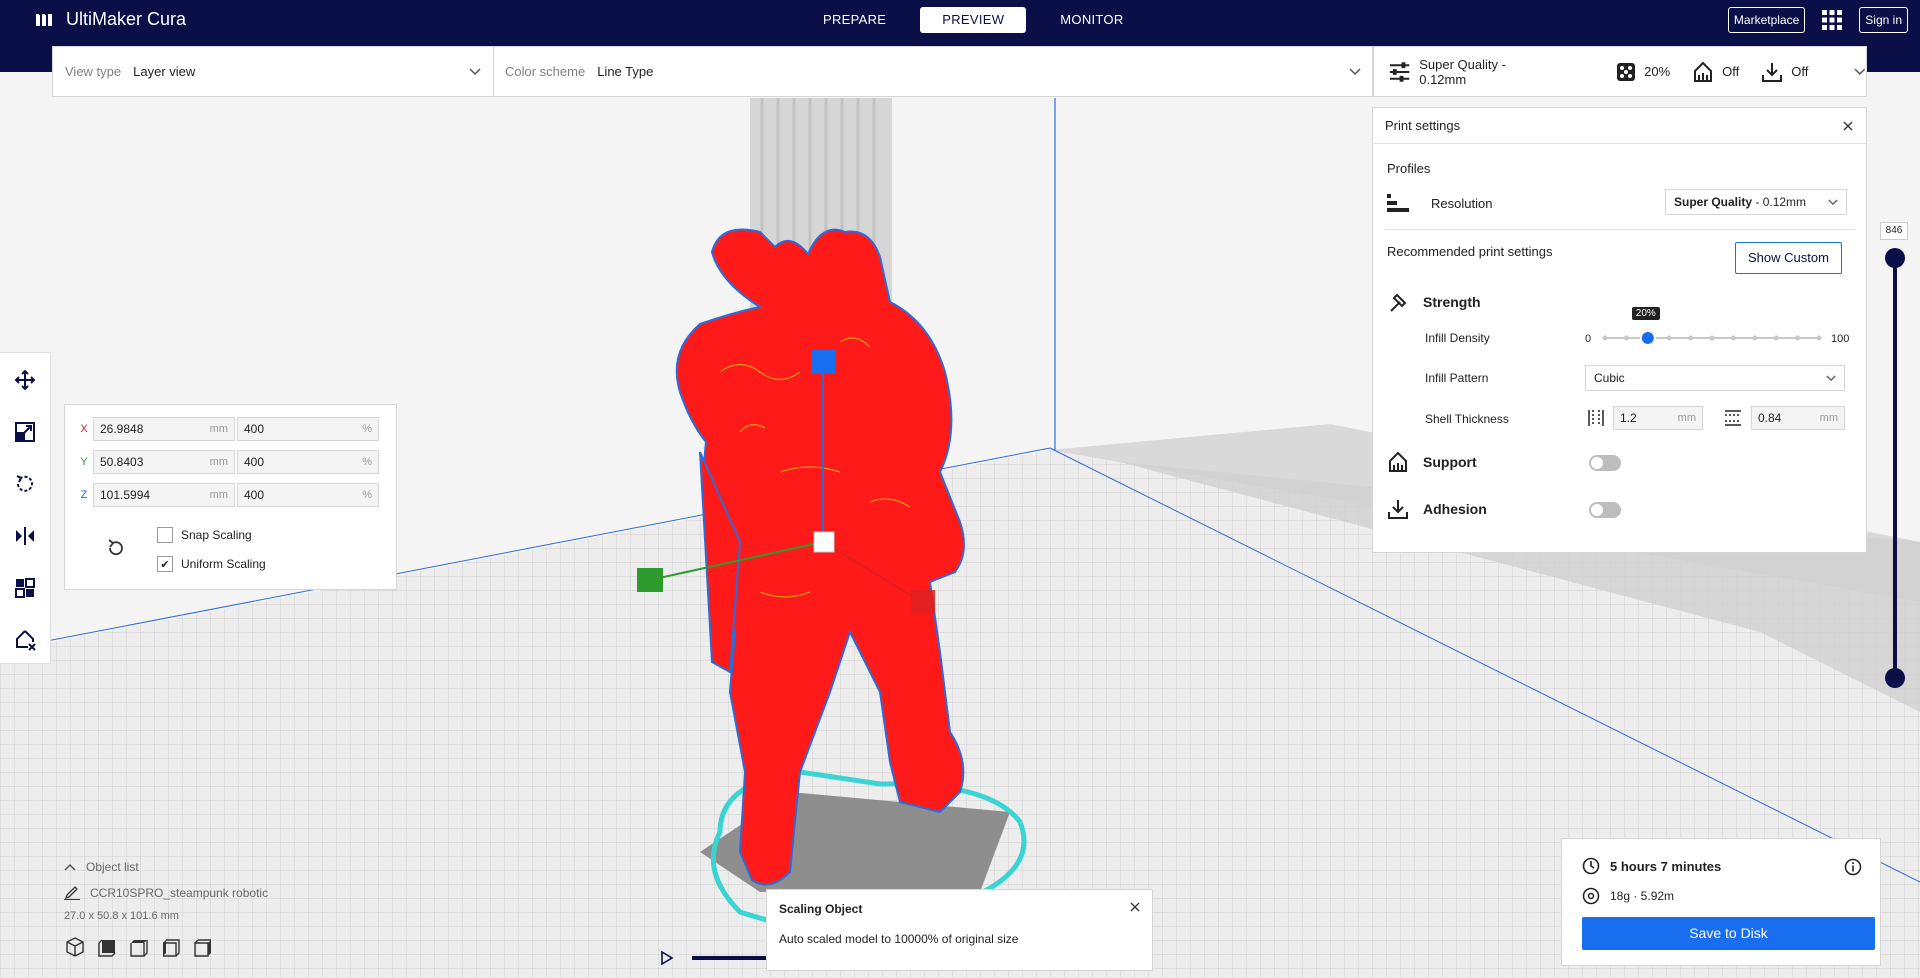 The height and width of the screenshot is (978, 1920). Describe the element at coordinates (1756, 202) in the screenshot. I see `resolution-dropdown: Super Quality - 0.12mm` at that location.